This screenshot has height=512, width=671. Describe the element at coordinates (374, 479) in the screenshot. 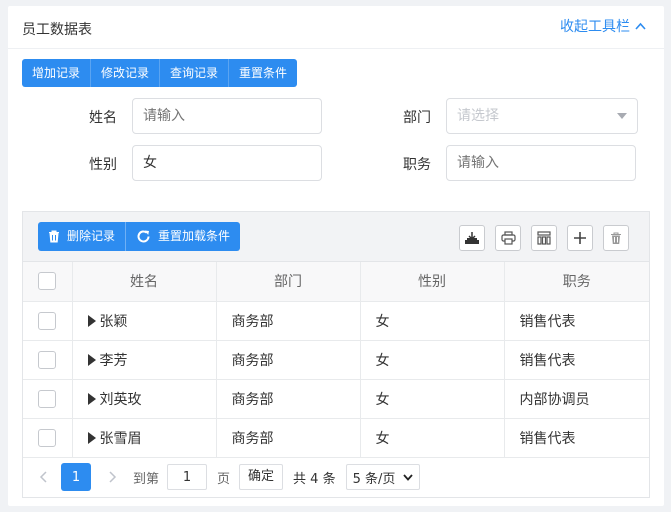

I see `page-size-value: 5 条/页` at that location.